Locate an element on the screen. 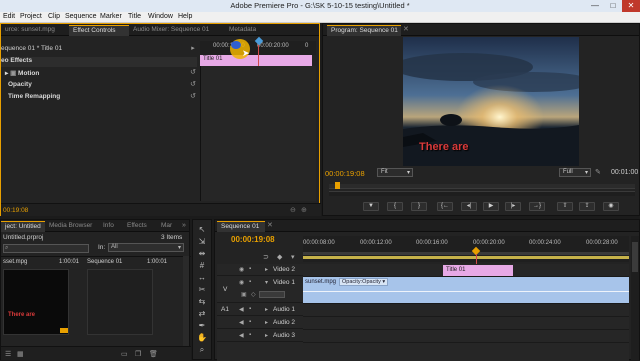 The height and width of the screenshot is (361, 640). menu-marker: Marker is located at coordinates (111, 16).